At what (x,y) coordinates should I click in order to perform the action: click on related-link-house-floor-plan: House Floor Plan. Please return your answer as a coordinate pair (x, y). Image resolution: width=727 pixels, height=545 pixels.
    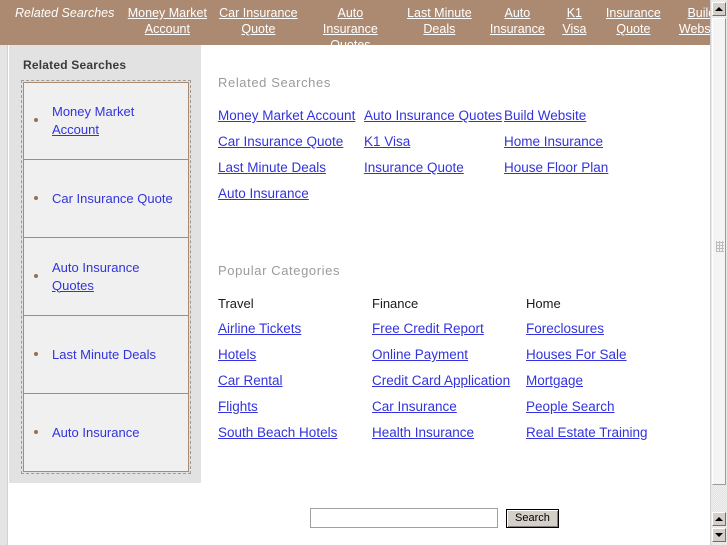
    Looking at the image, I should click on (556, 167).